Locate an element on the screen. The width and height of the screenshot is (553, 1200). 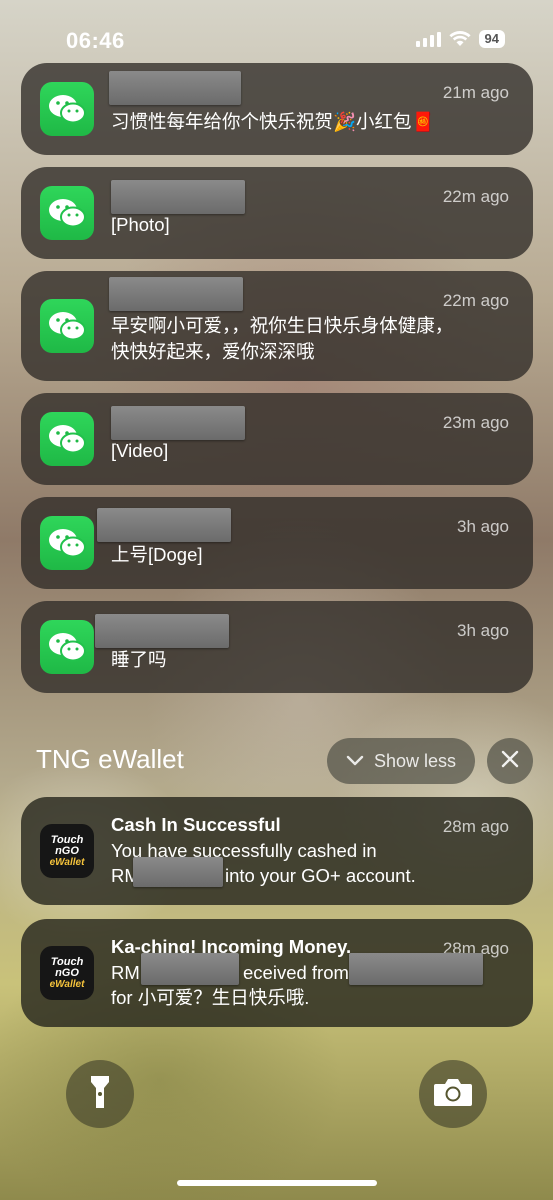
cellular-signal-icon is located at coordinates (428, 39).